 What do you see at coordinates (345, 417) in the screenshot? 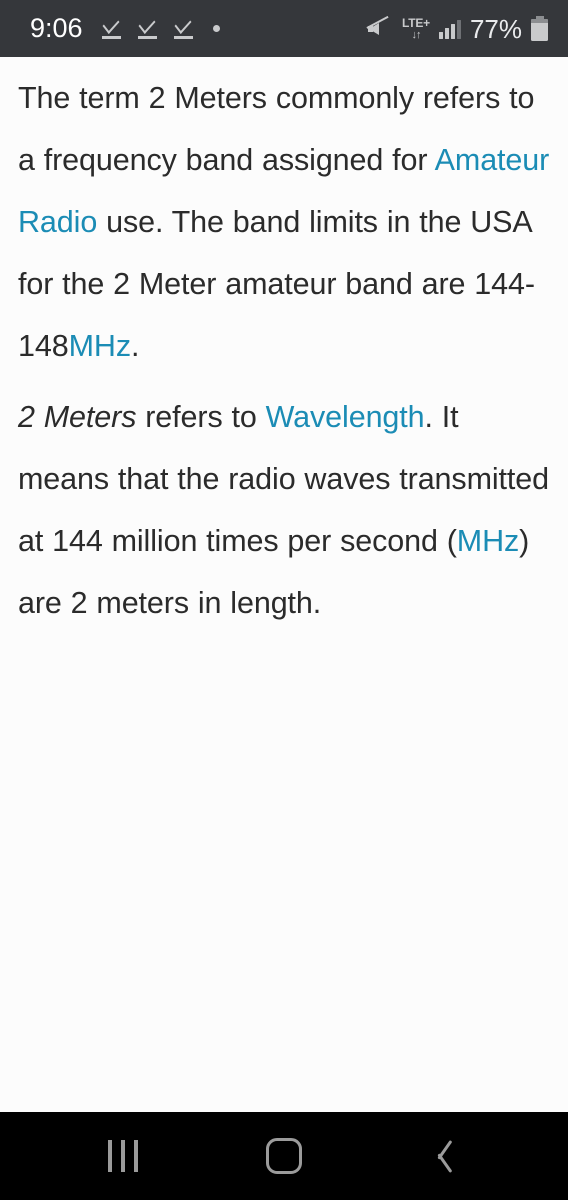
I see `link-wavelength: Wavelength` at bounding box center [345, 417].